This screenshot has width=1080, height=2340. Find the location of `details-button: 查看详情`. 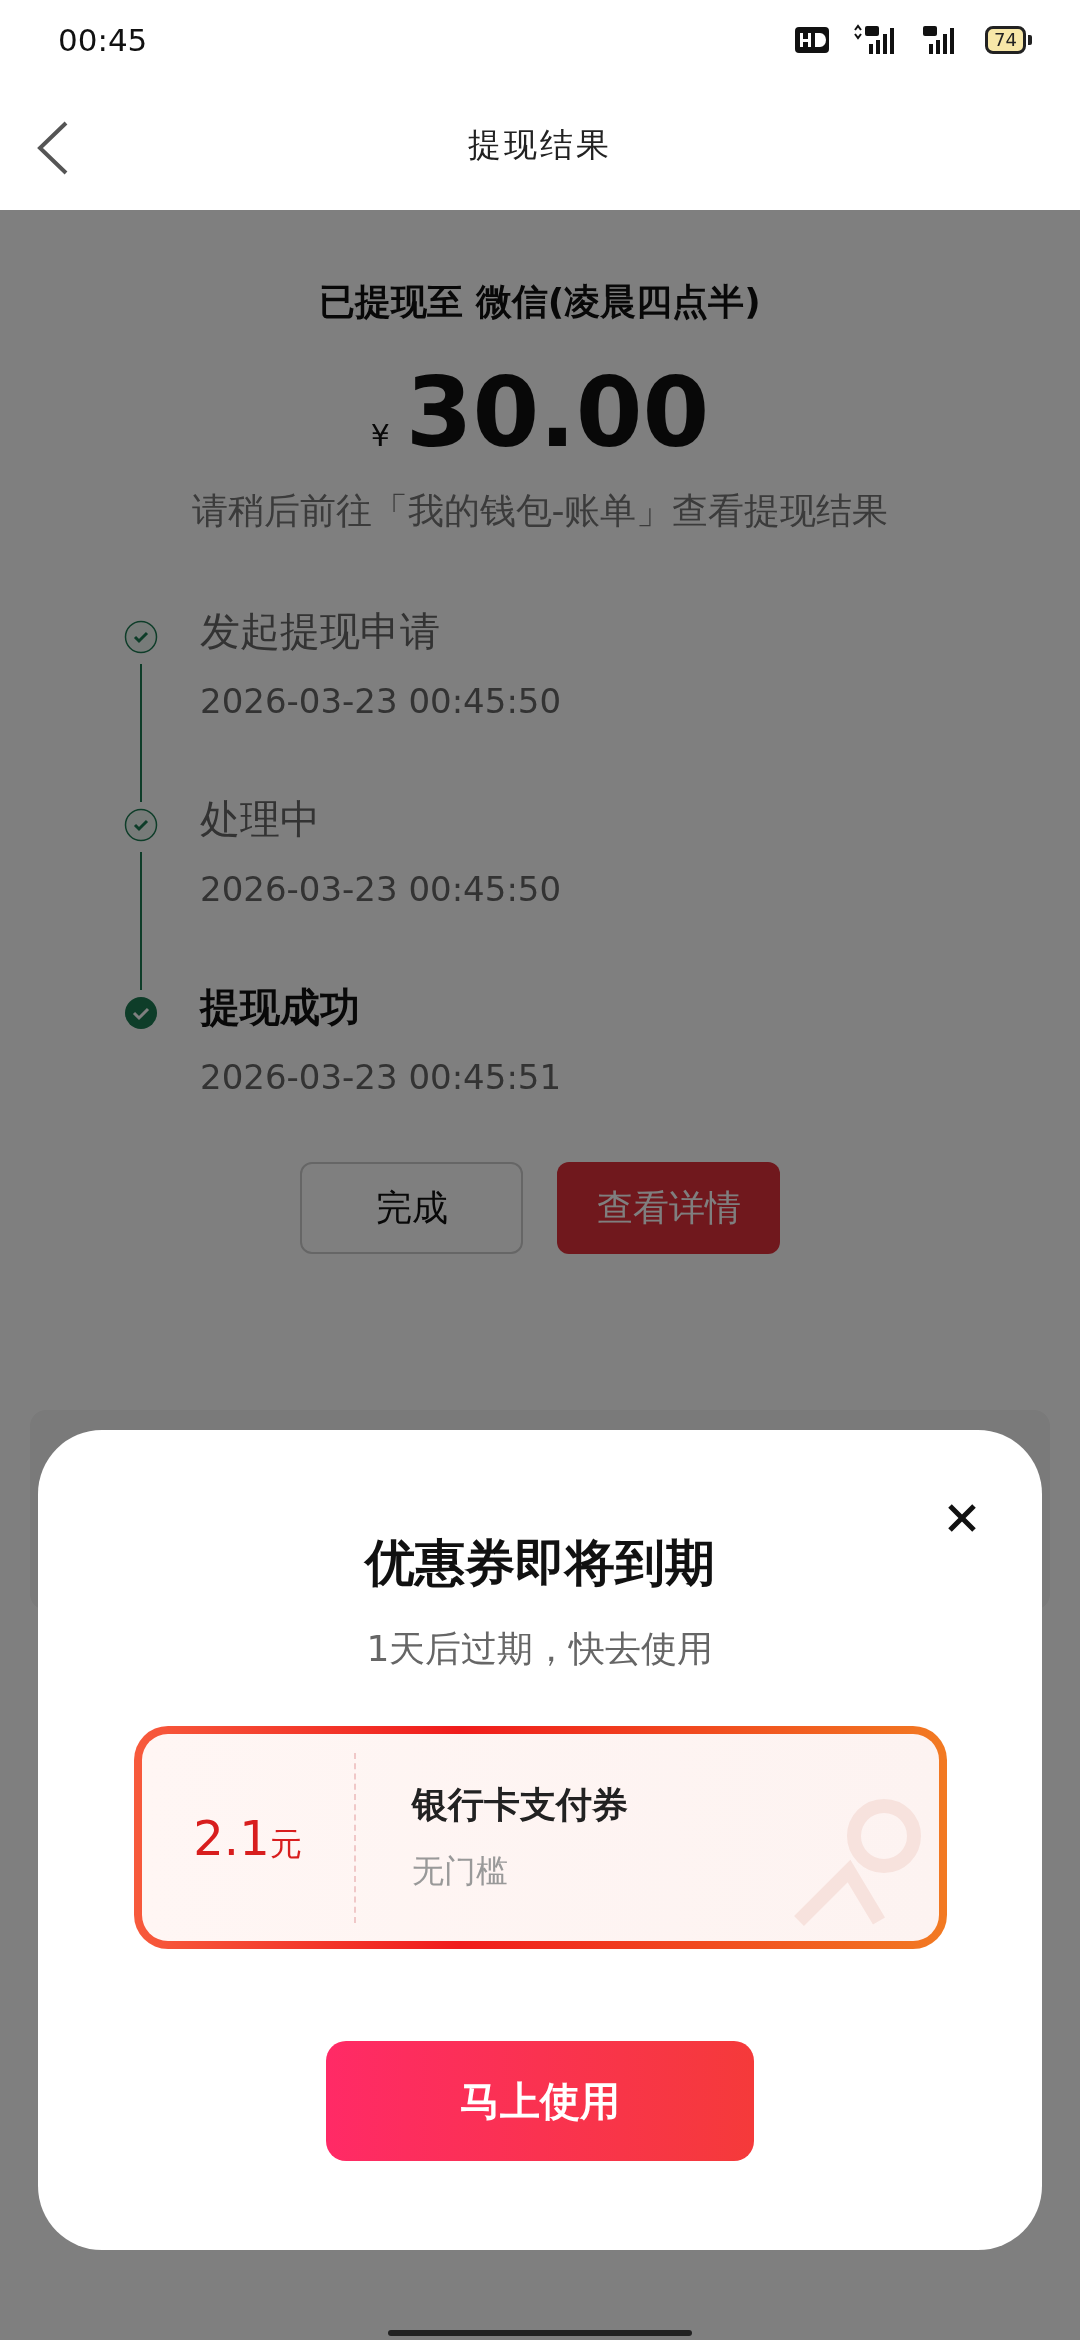

details-button: 查看详情 is located at coordinates (668, 1208).